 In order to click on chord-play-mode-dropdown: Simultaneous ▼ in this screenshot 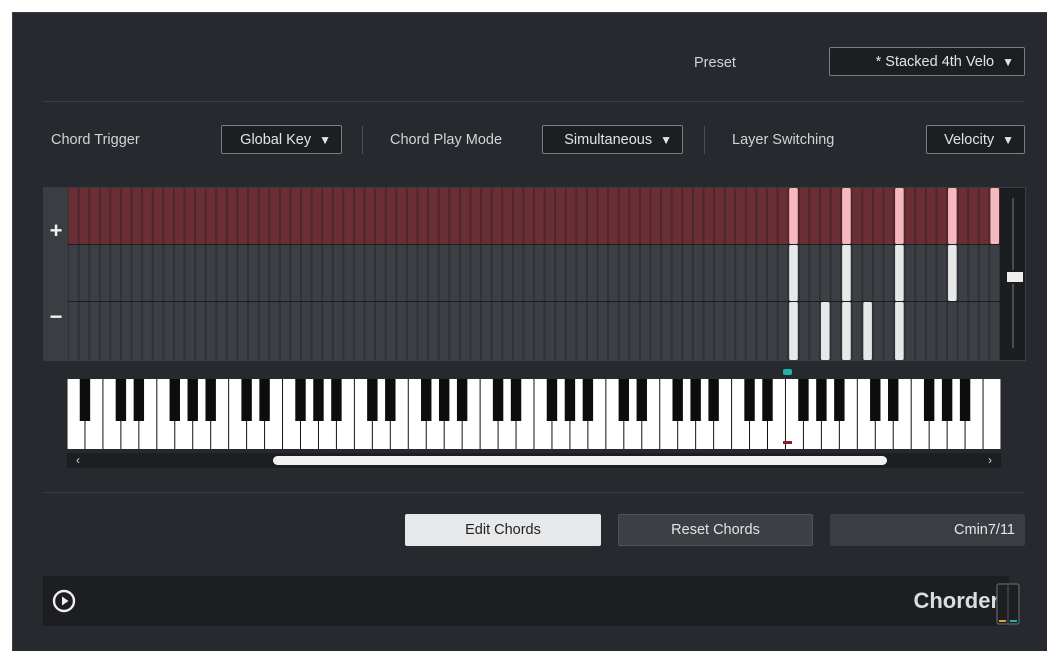, I will do `click(612, 139)`.